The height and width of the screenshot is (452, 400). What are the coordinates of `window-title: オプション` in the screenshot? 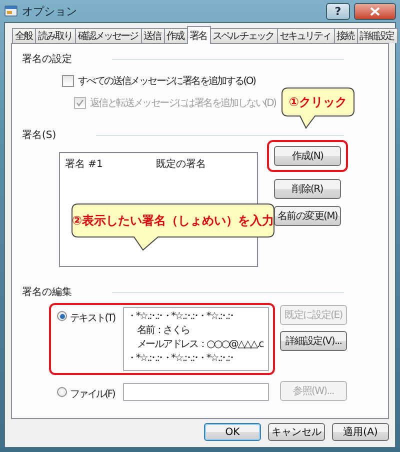 It's located at (50, 11).